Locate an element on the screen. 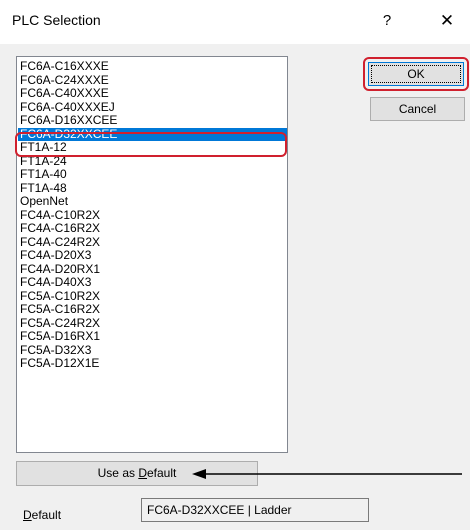 The height and width of the screenshot is (530, 470). list-item: OpenNet is located at coordinates (152, 201).